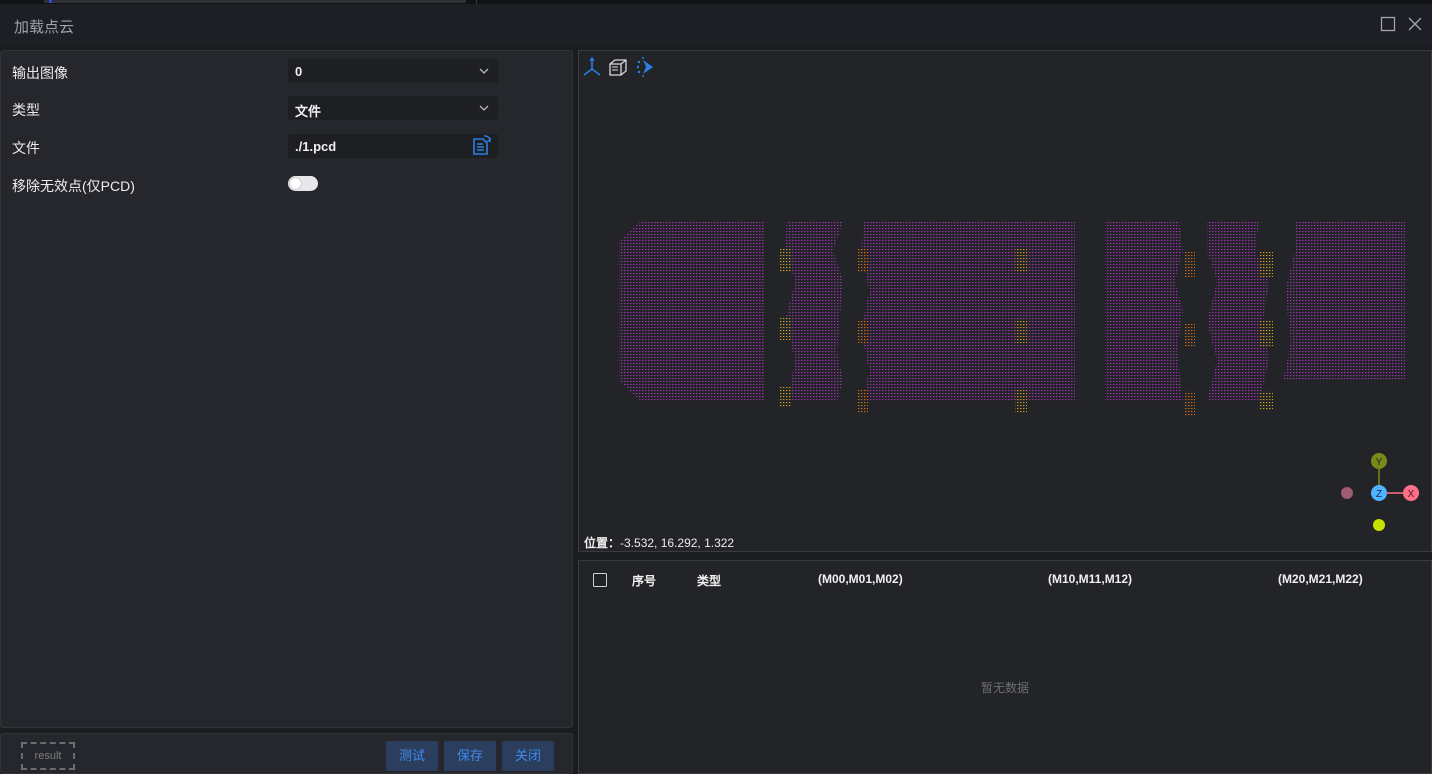  I want to click on remove-invalid-toggle, so click(303, 183).